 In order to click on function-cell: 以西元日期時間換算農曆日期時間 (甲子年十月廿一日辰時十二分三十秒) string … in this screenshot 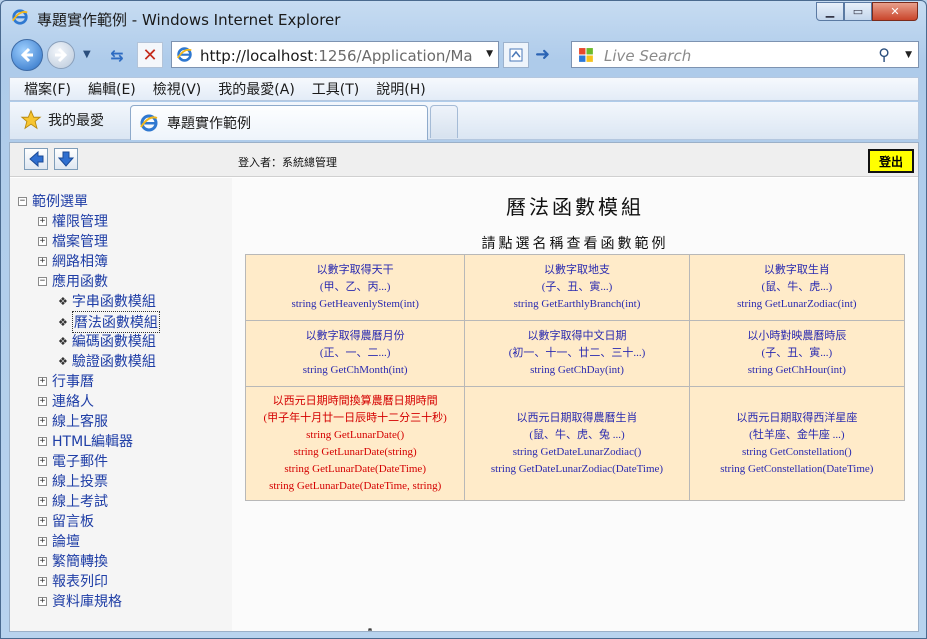, I will do `click(355, 443)`.